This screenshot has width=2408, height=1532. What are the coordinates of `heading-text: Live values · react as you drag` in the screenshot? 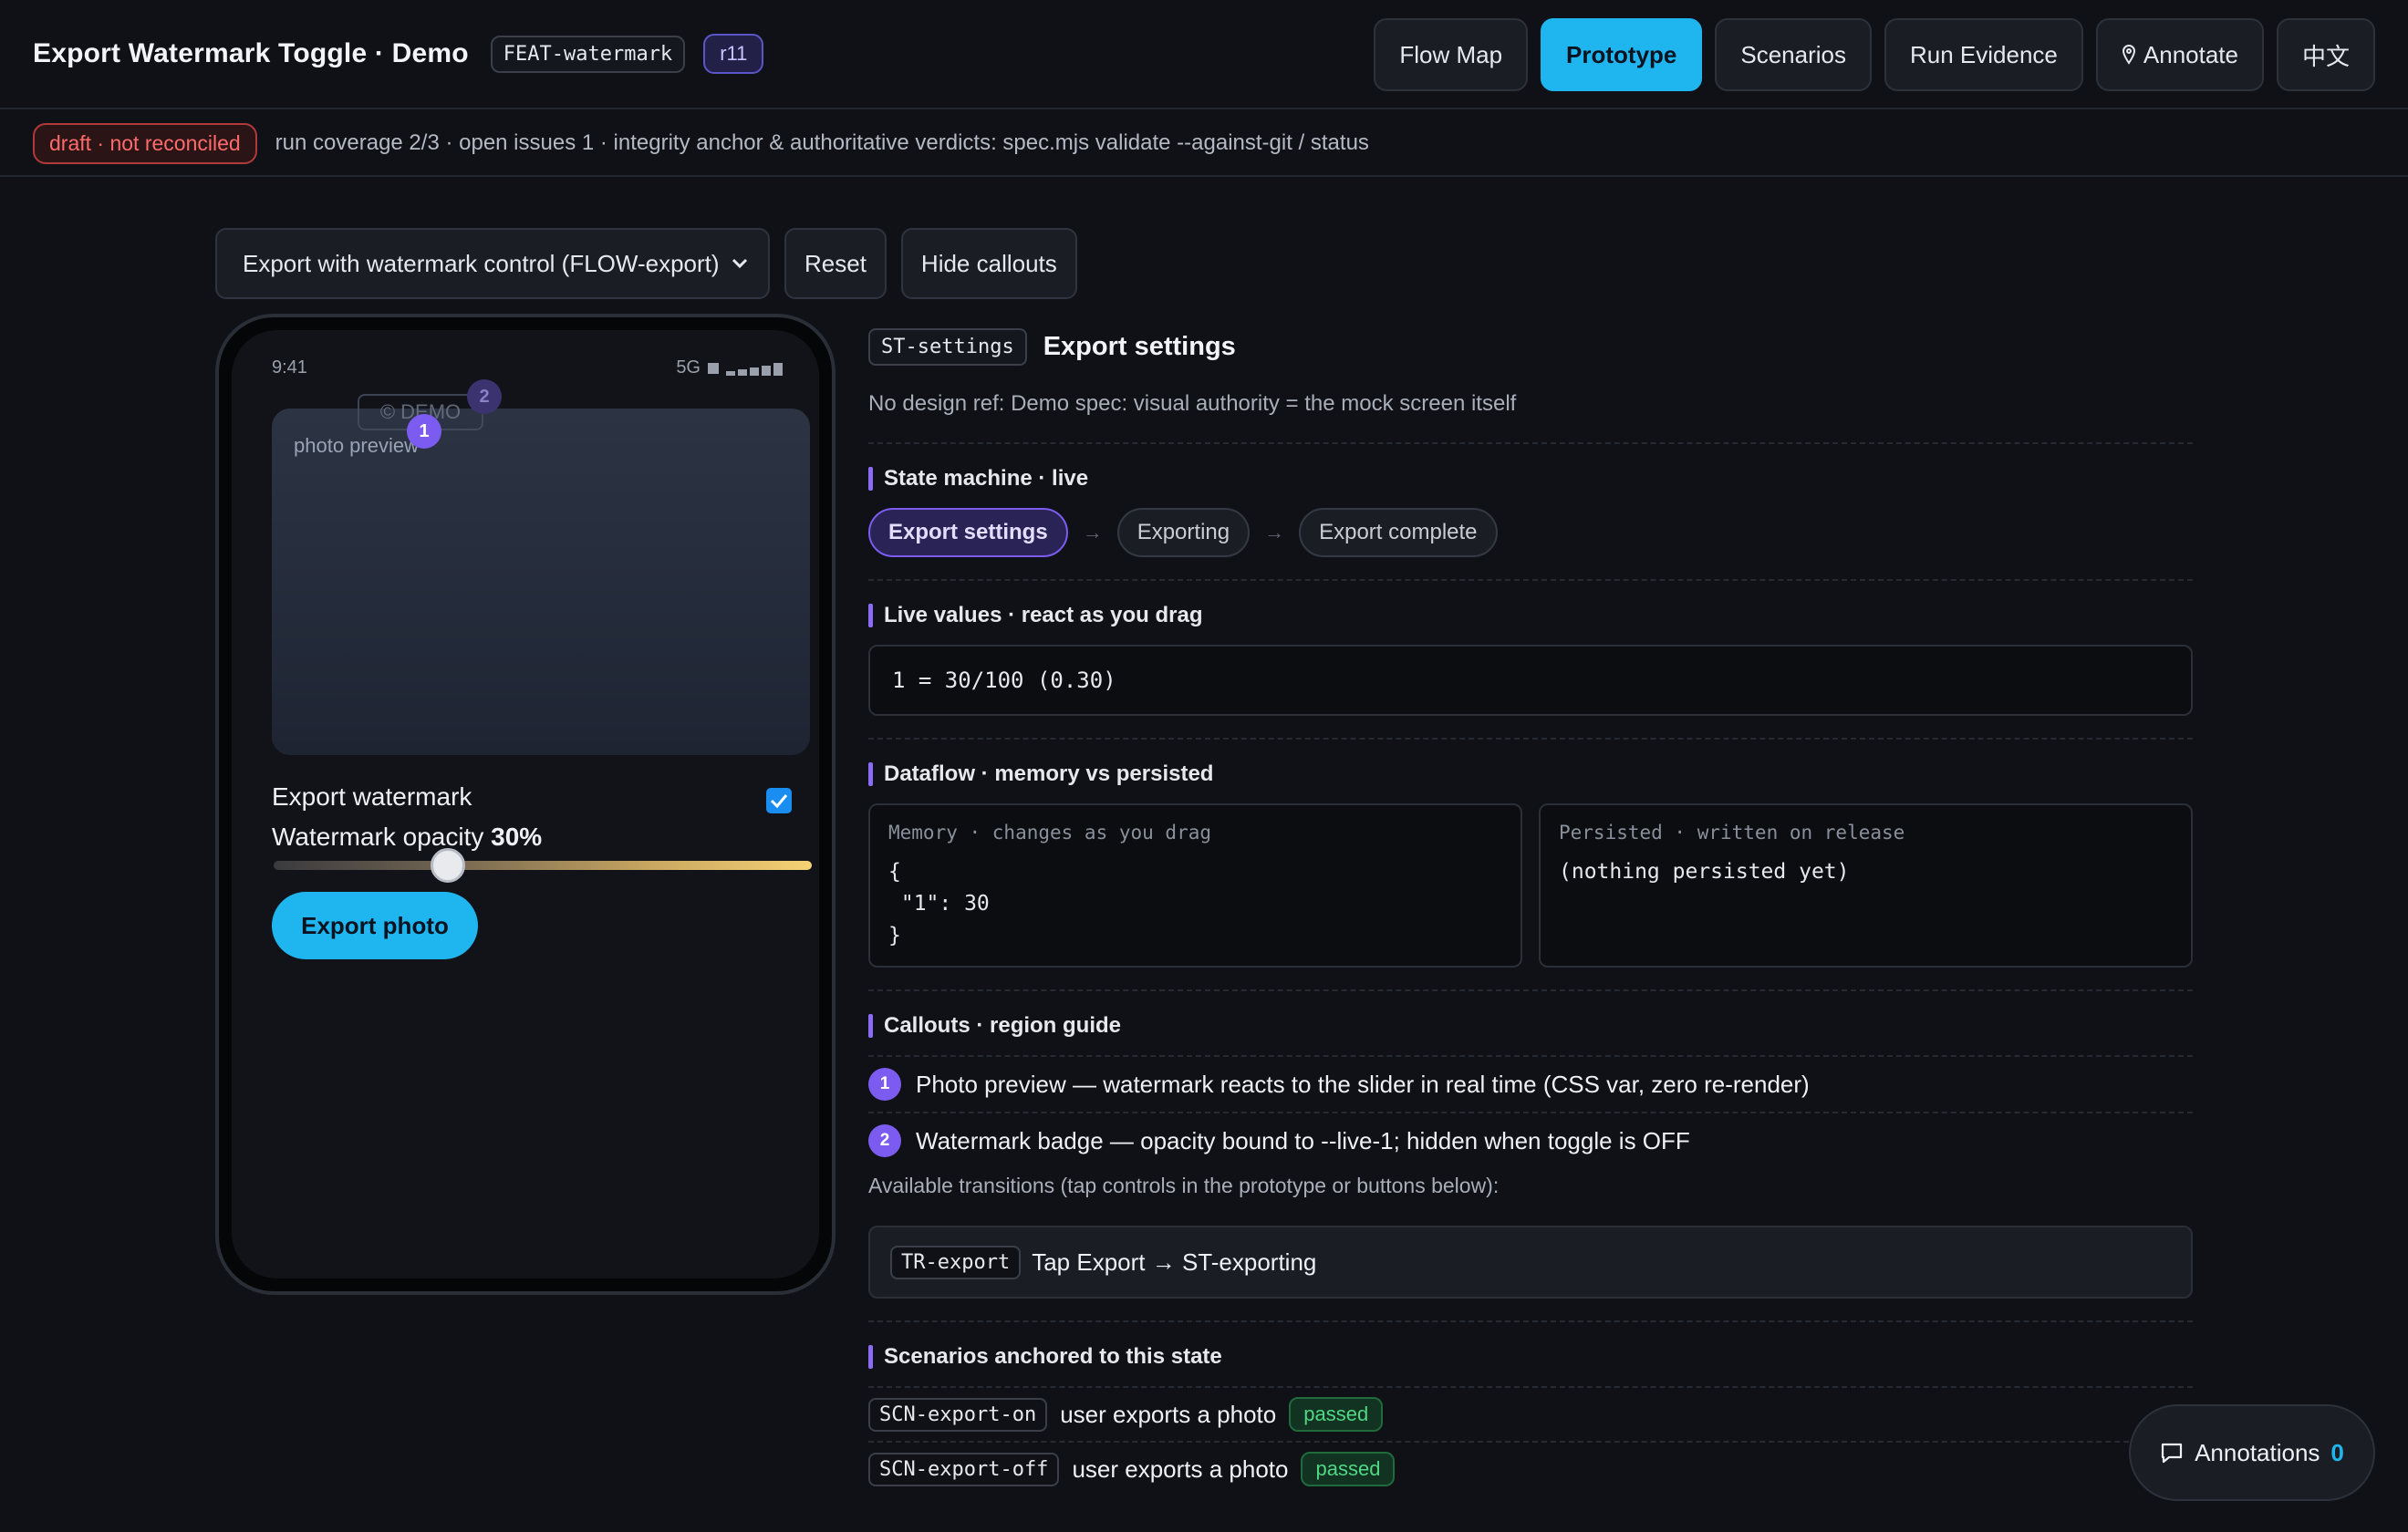 It's located at (1043, 615).